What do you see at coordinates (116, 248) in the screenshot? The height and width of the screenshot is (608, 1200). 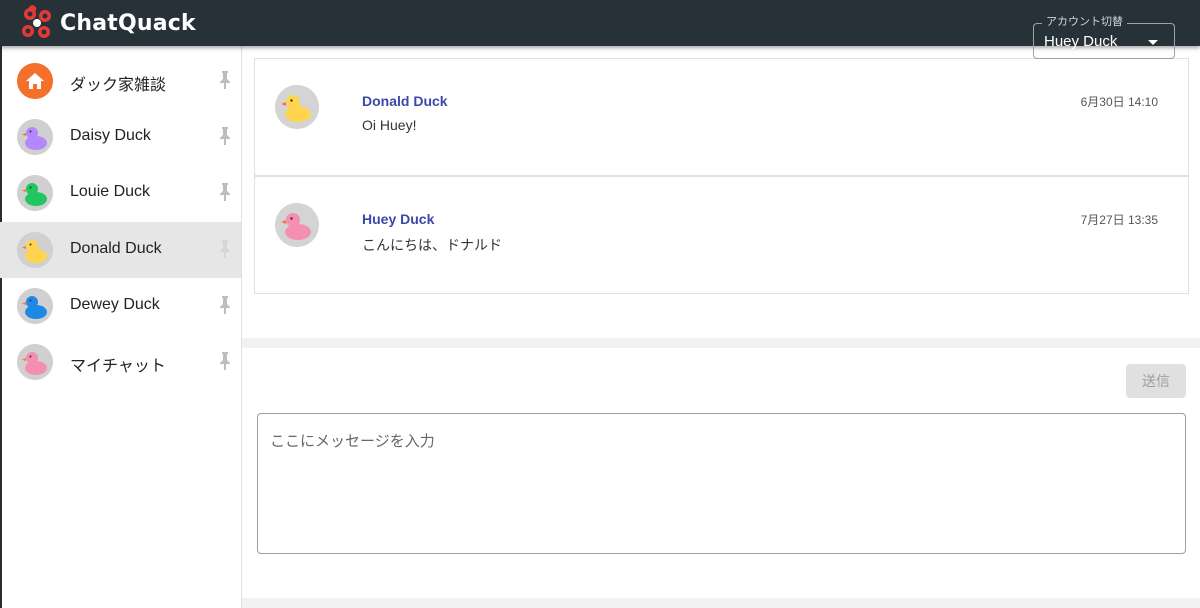 I see `sidebar-item-label: Donald Duck` at bounding box center [116, 248].